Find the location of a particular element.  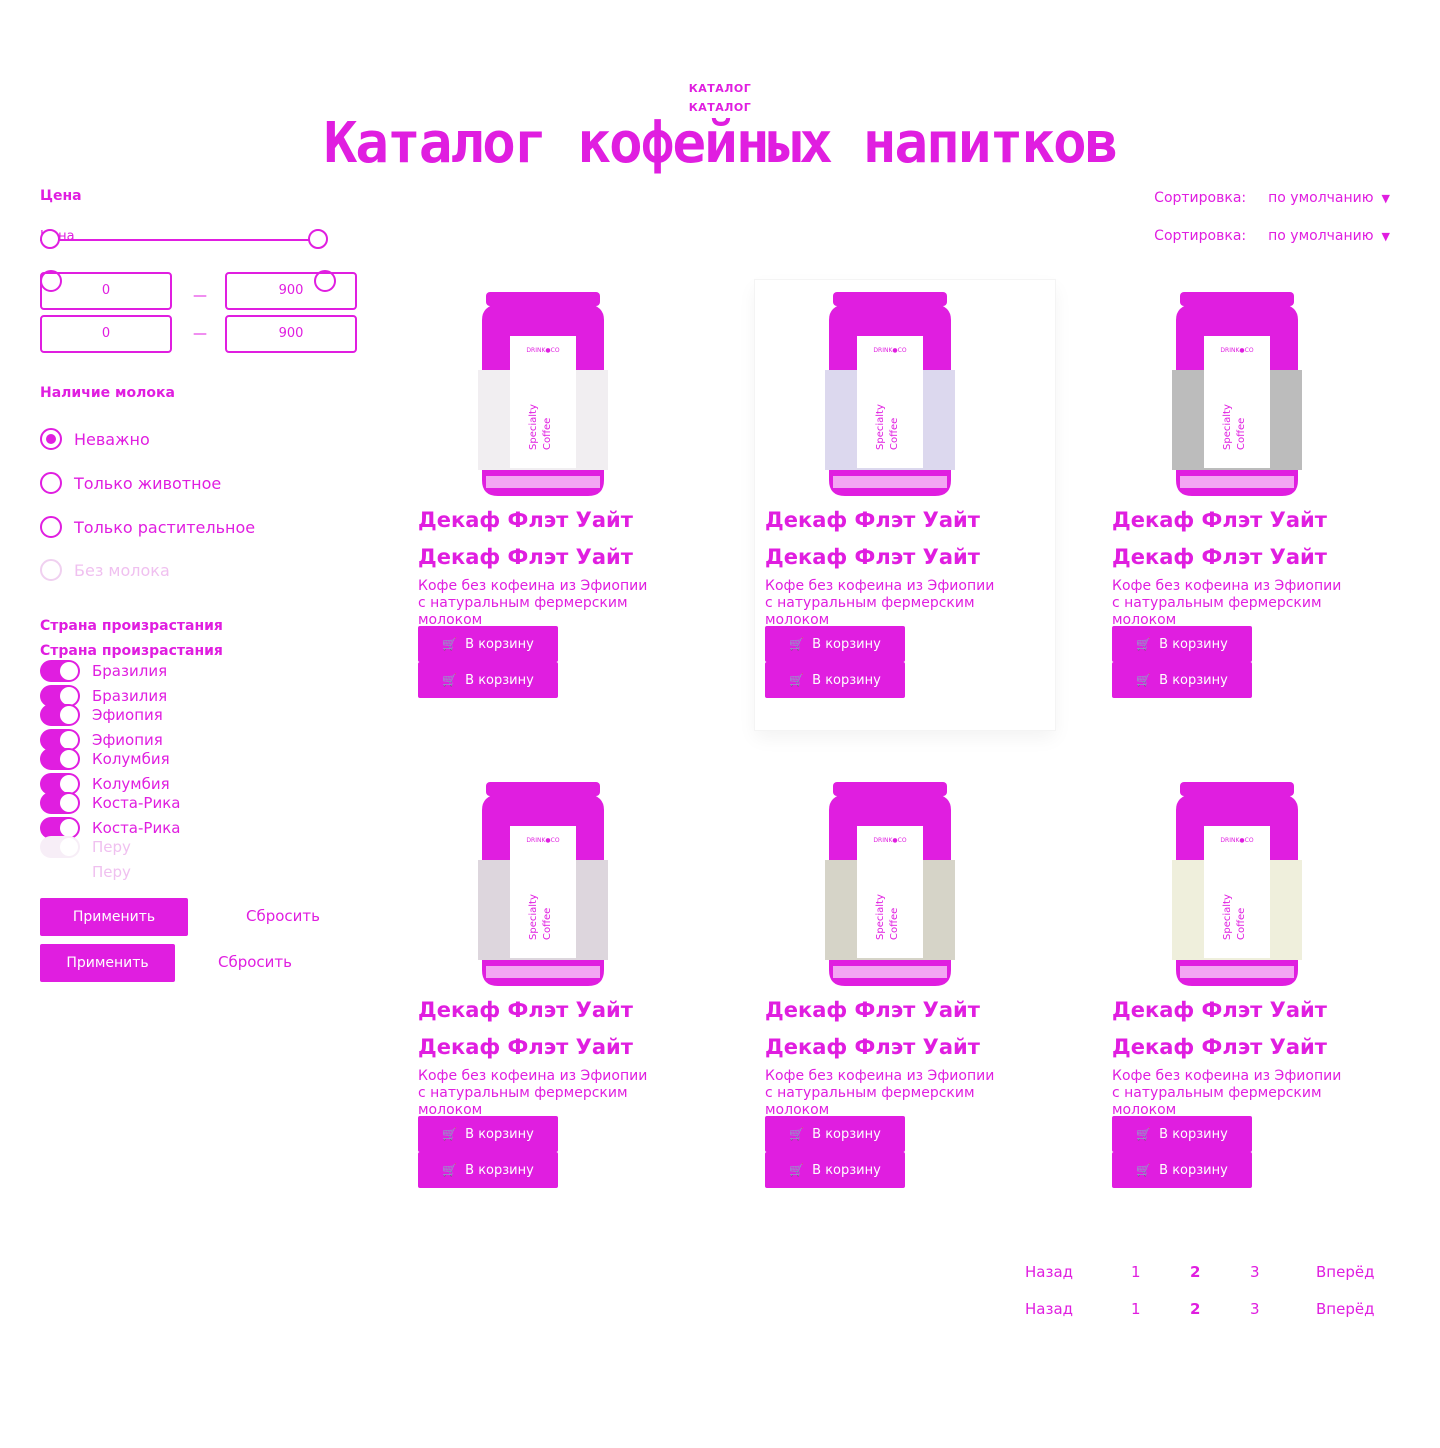

country-option-colombia: Колумбия is located at coordinates (105, 759).